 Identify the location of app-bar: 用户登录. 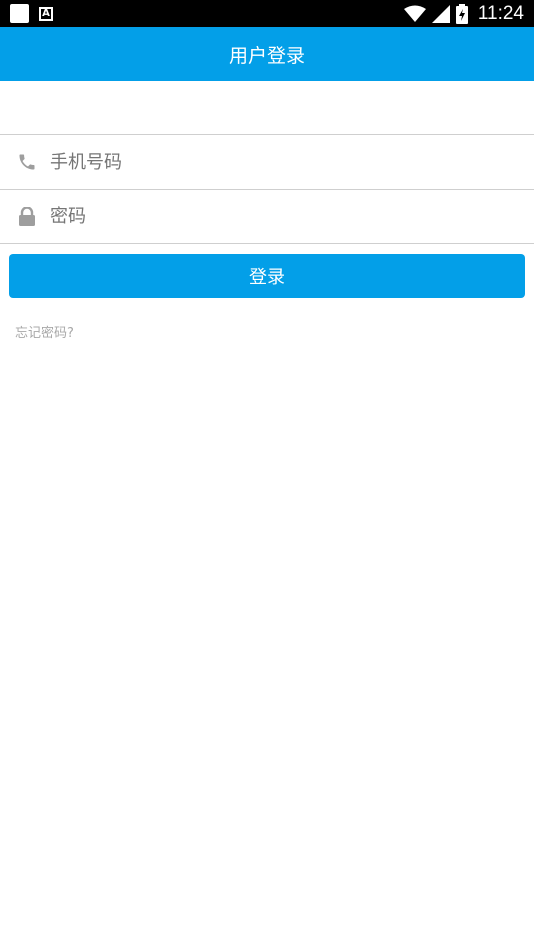
(267, 54).